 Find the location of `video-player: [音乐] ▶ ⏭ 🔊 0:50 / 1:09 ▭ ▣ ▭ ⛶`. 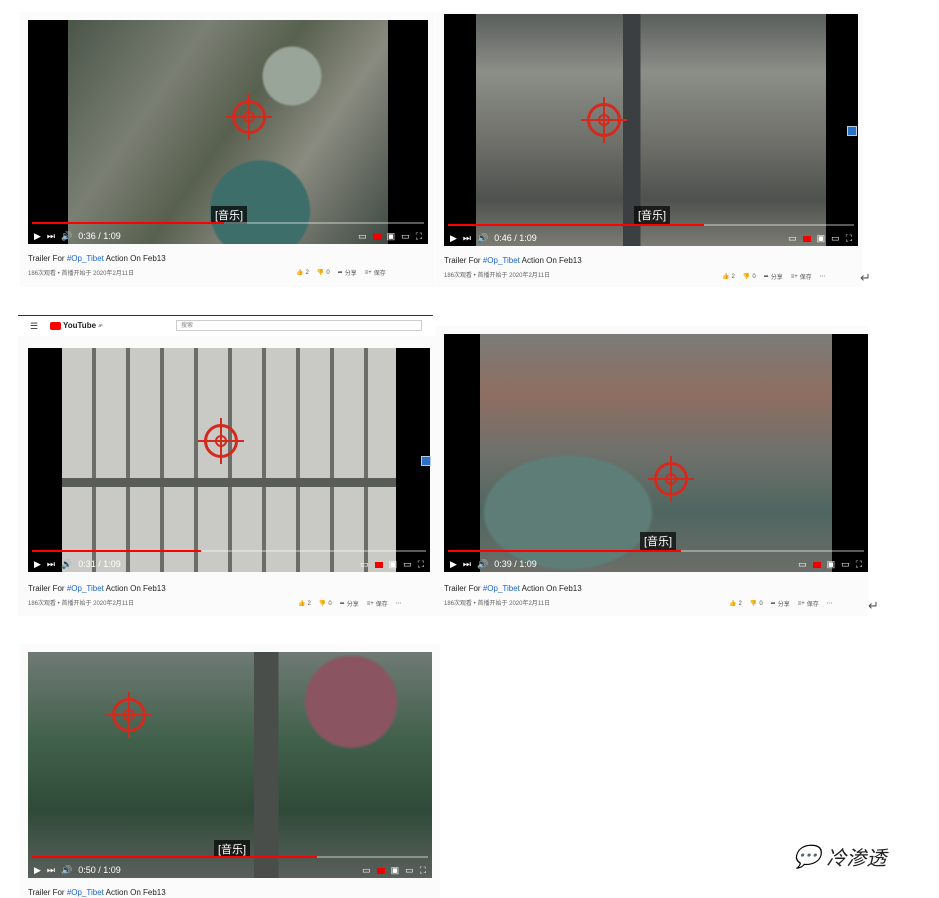

video-player: [音乐] ▶ ⏭ 🔊 0:50 / 1:09 ▭ ▣ ▭ ⛶ is located at coordinates (230, 765).